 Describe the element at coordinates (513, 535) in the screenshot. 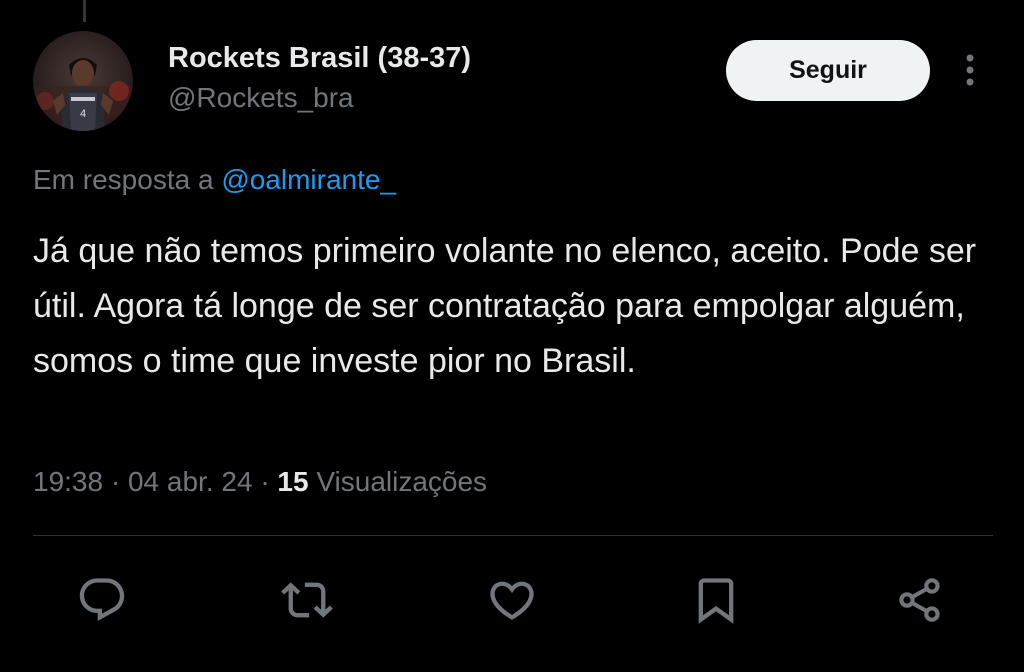

I see `divider` at that location.